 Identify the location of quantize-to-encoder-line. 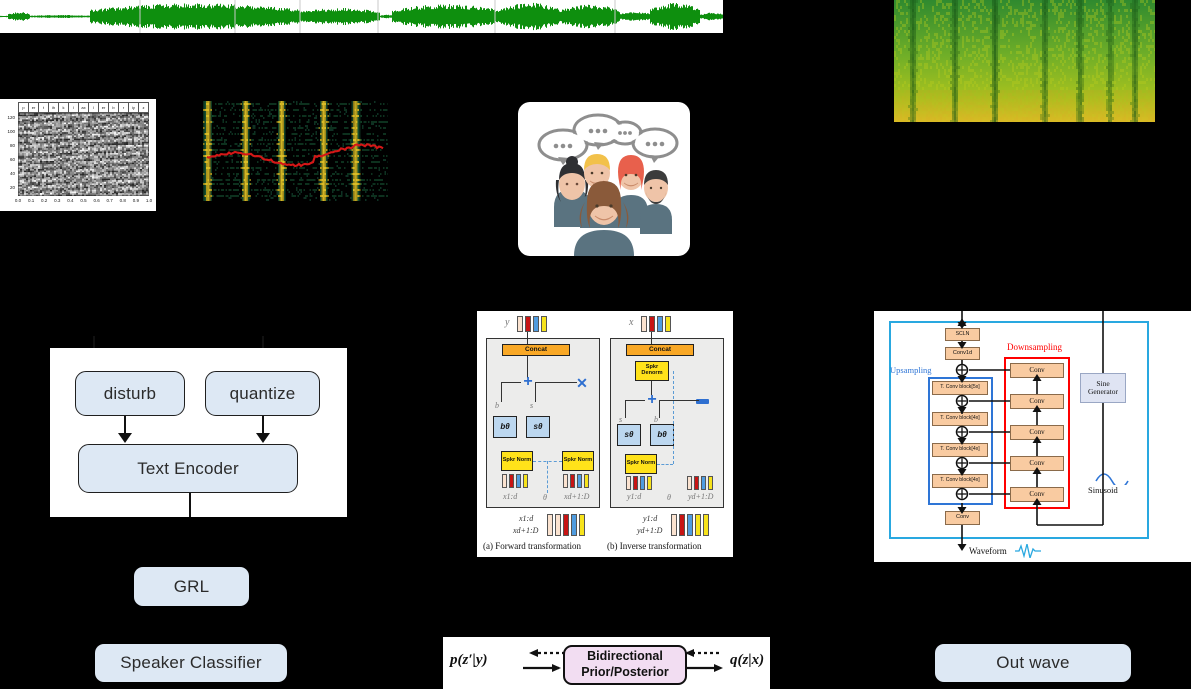
(263, 425).